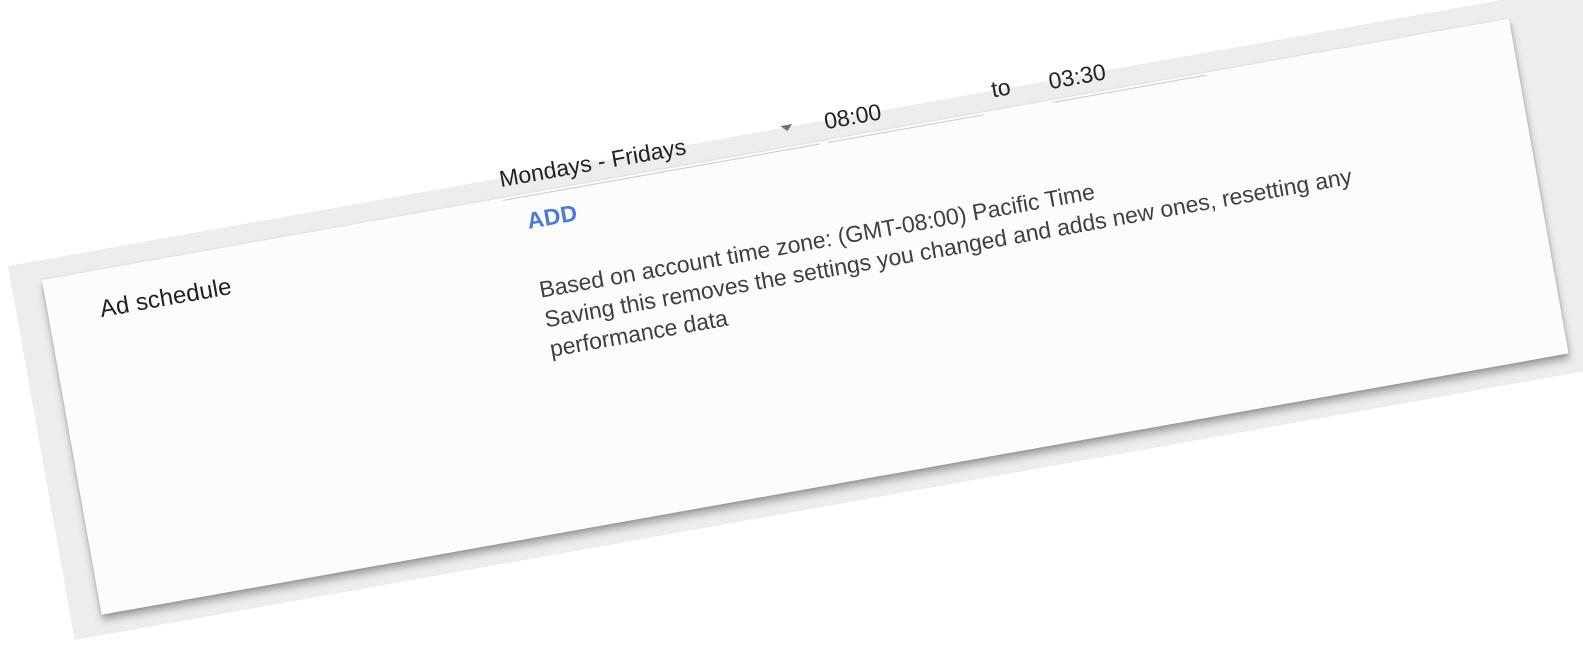 This screenshot has width=1583, height=654. Describe the element at coordinates (552, 216) in the screenshot. I see `add-schedule-button: ADD` at that location.